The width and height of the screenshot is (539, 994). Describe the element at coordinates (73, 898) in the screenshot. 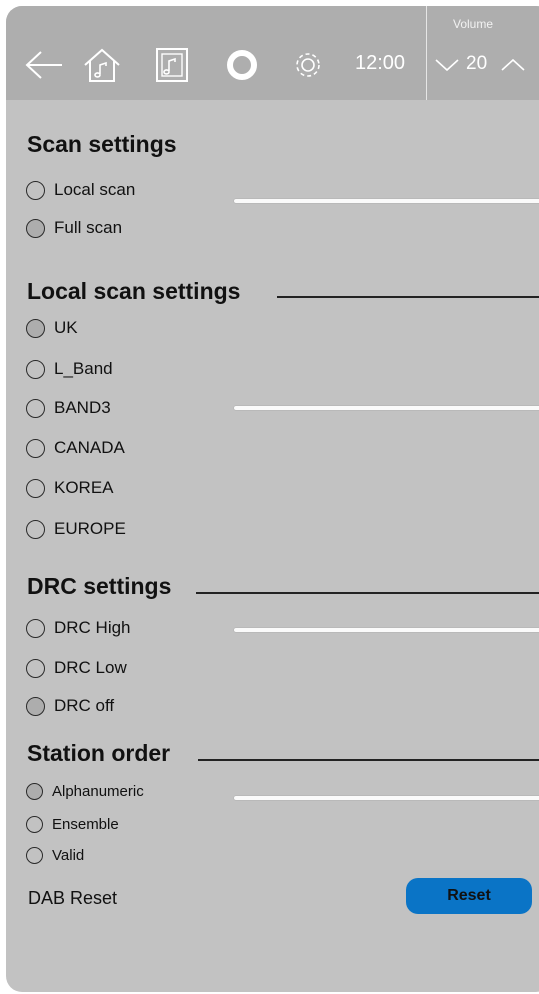

I see `dab-reset-label: DAB Reset` at that location.